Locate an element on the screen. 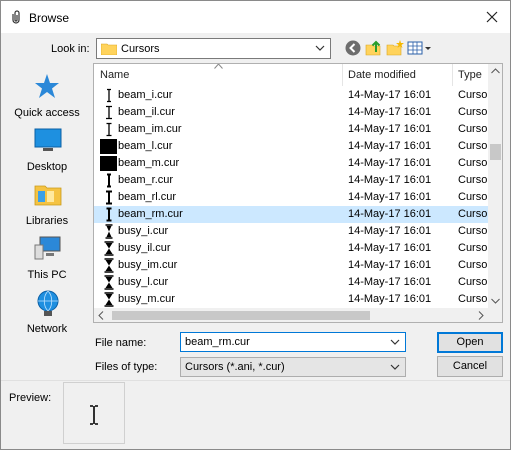 The image size is (511, 450). file-row: beam_r.cur 14-May-17 16:01 Cursor is located at coordinates (293, 180).